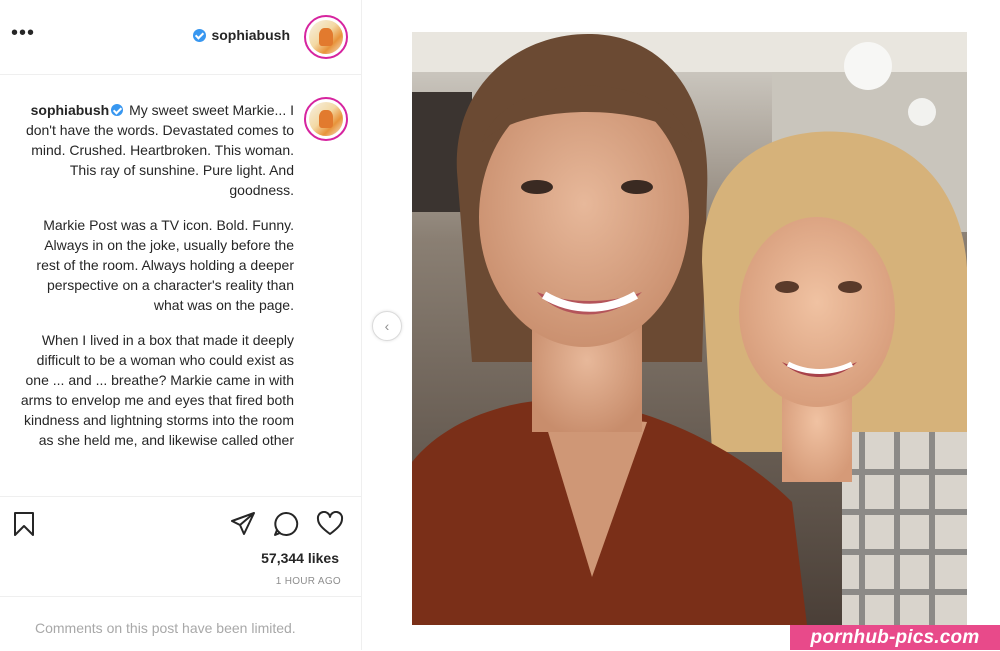 This screenshot has height=651, width=1000. I want to click on header-username-group: sophiabush, so click(241, 35).